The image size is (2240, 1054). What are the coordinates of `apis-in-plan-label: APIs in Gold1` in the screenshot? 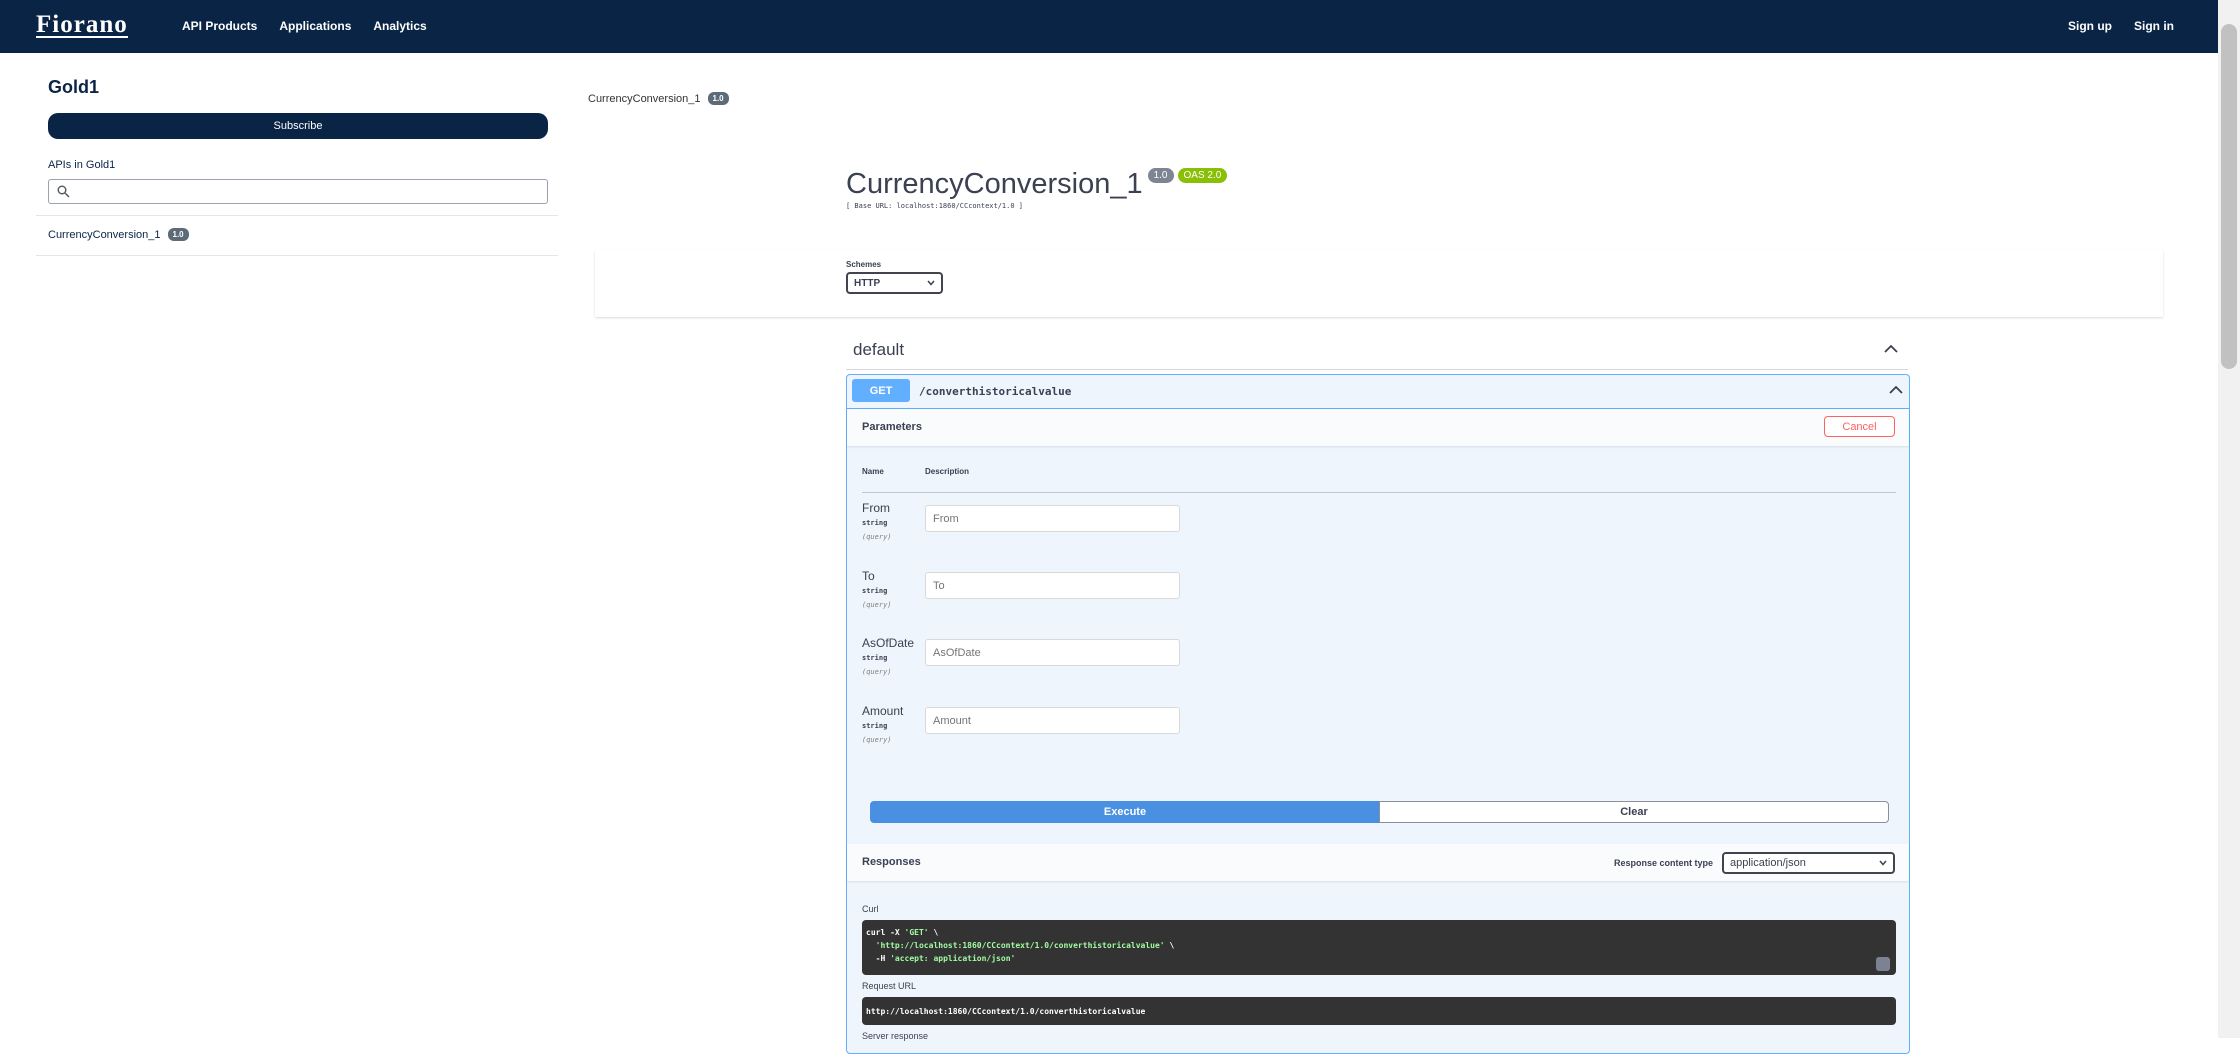 It's located at (82, 165).